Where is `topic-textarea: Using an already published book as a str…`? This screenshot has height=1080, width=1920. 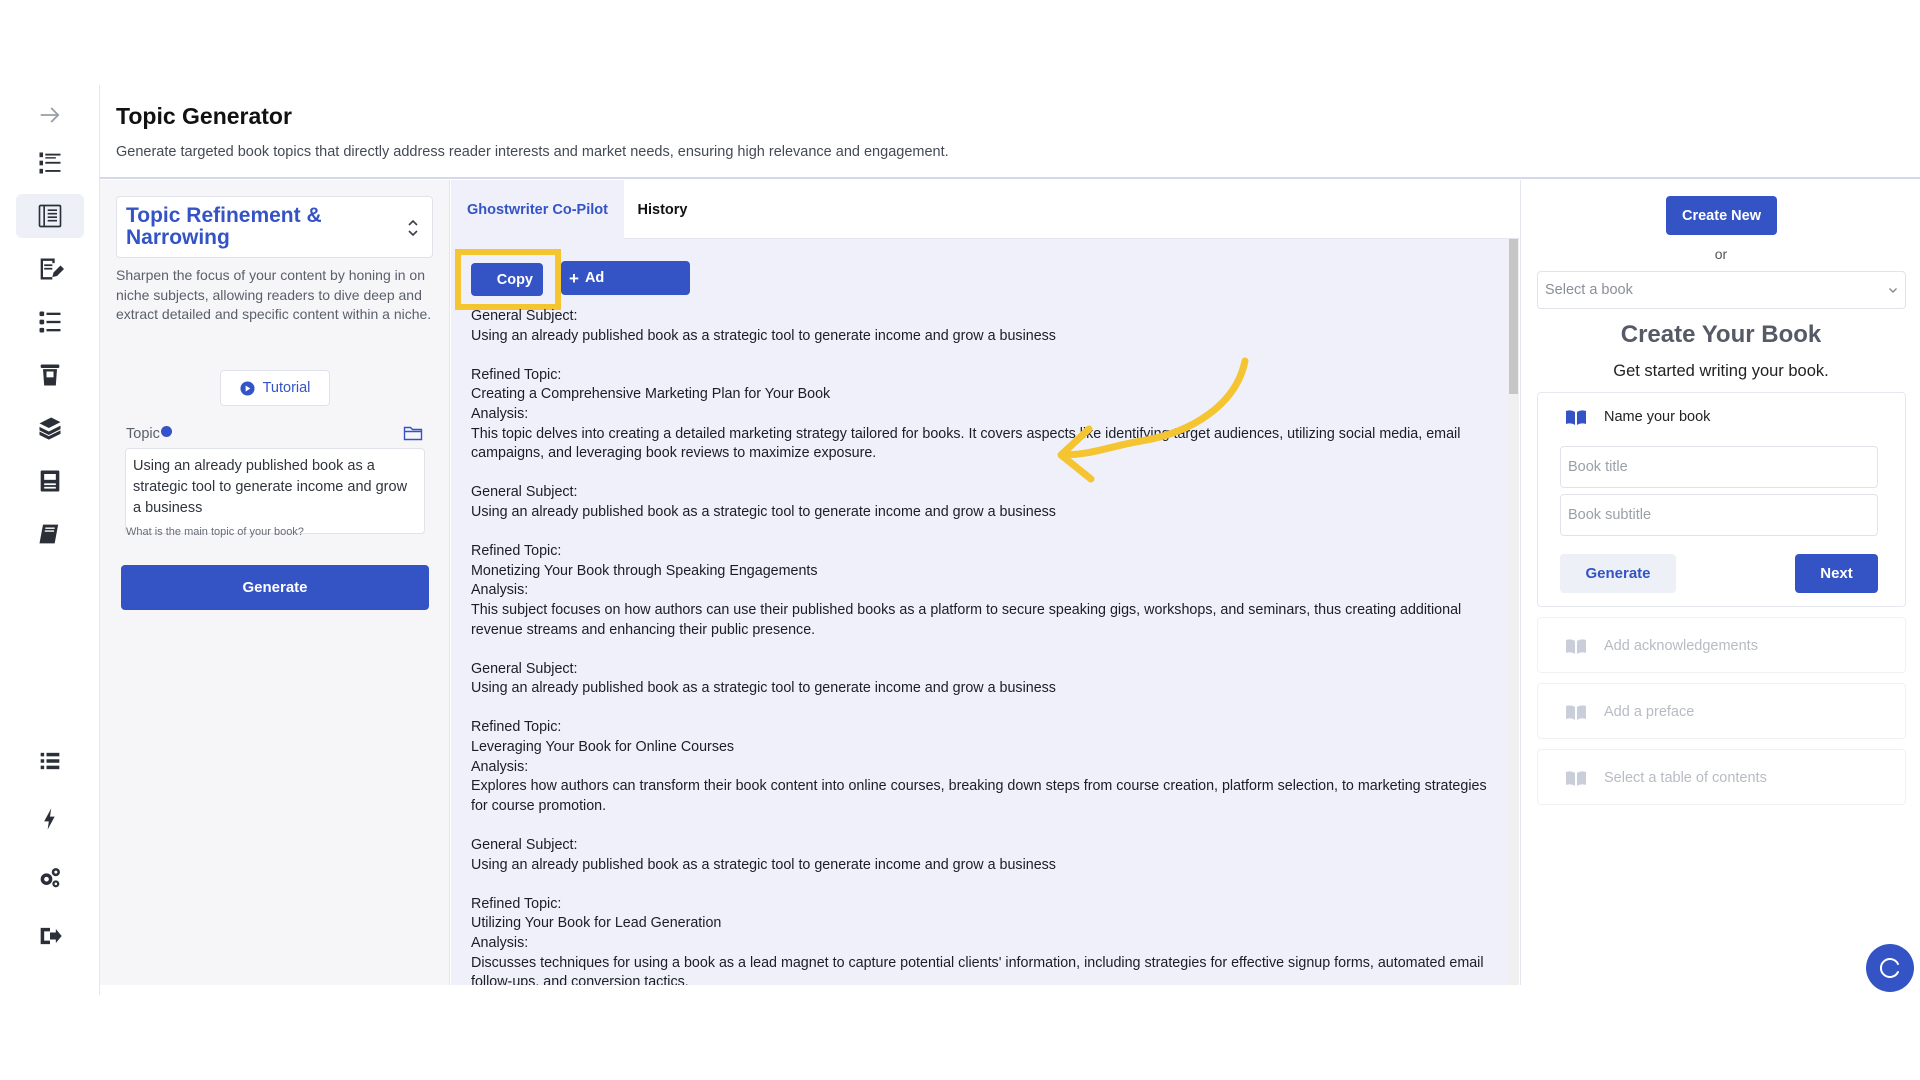
topic-textarea: Using an already published book as a str… is located at coordinates (275, 491).